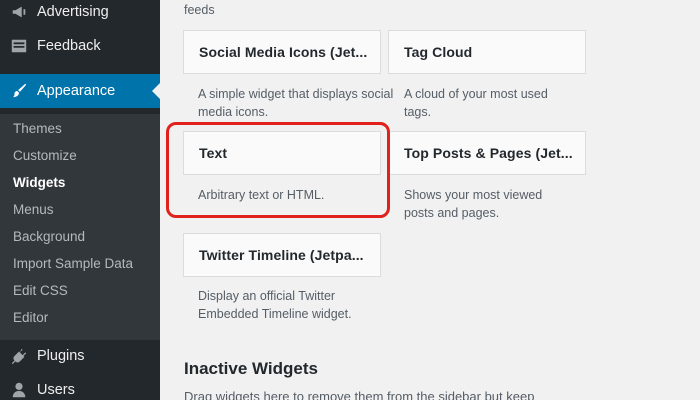 This screenshot has height=400, width=700. What do you see at coordinates (61, 356) in the screenshot?
I see `menu-item-label: Plugins` at bounding box center [61, 356].